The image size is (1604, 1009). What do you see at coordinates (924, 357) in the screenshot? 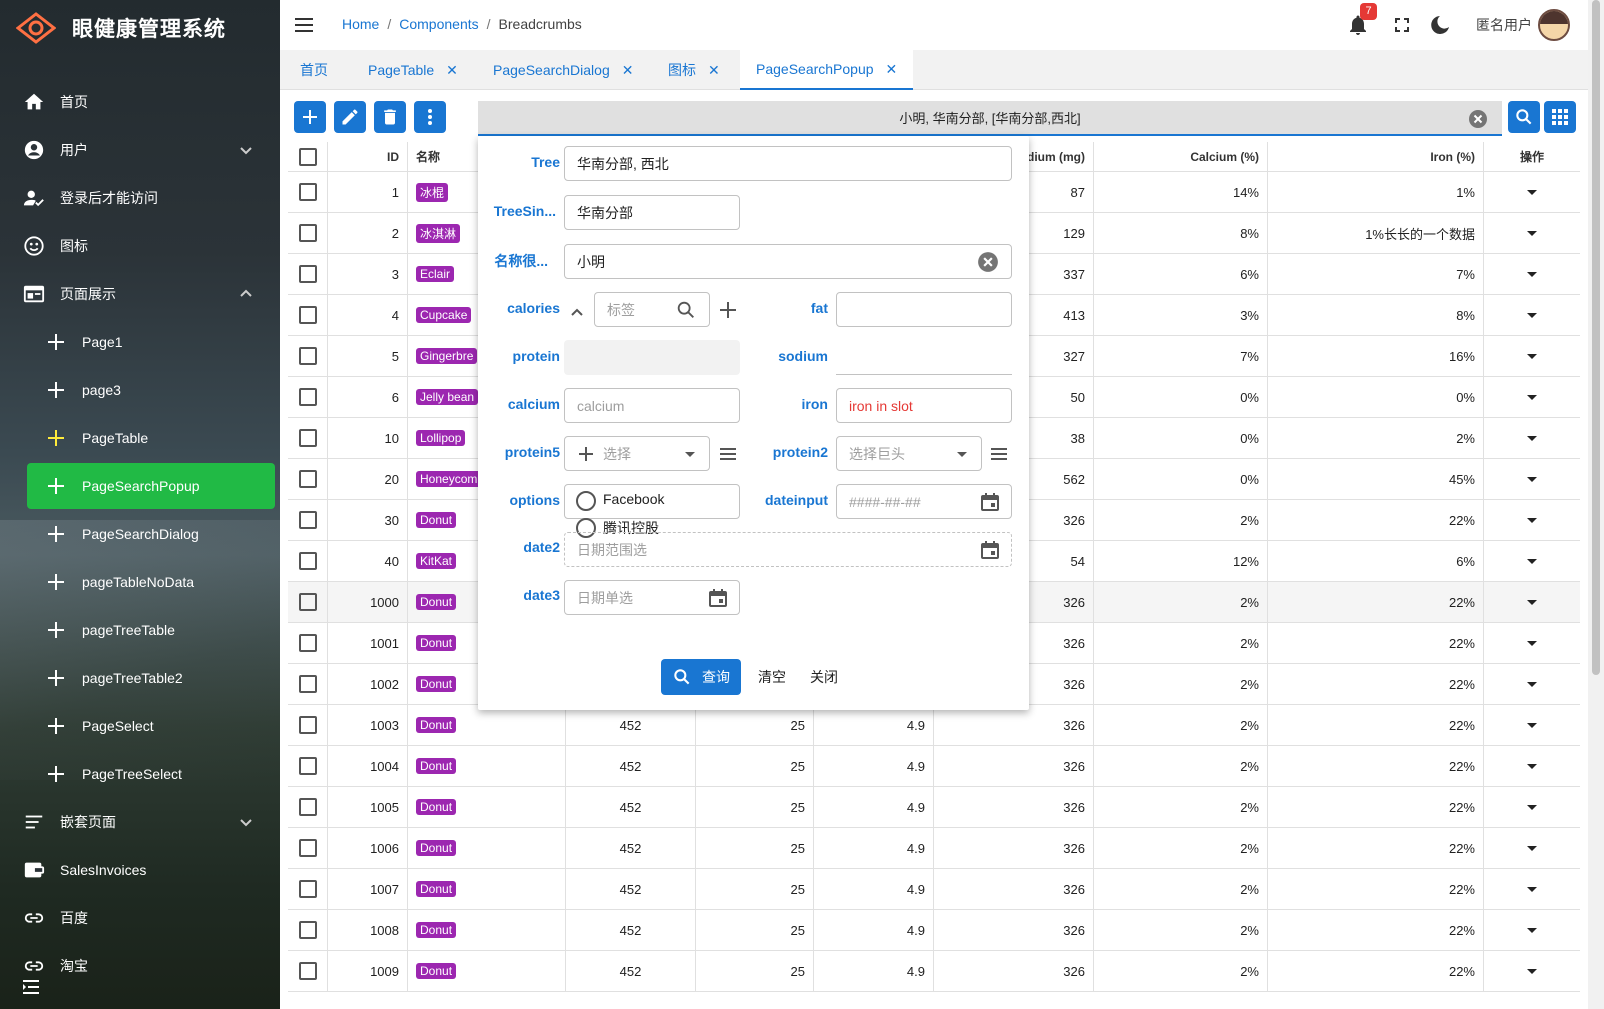
I see `sodium-input` at bounding box center [924, 357].